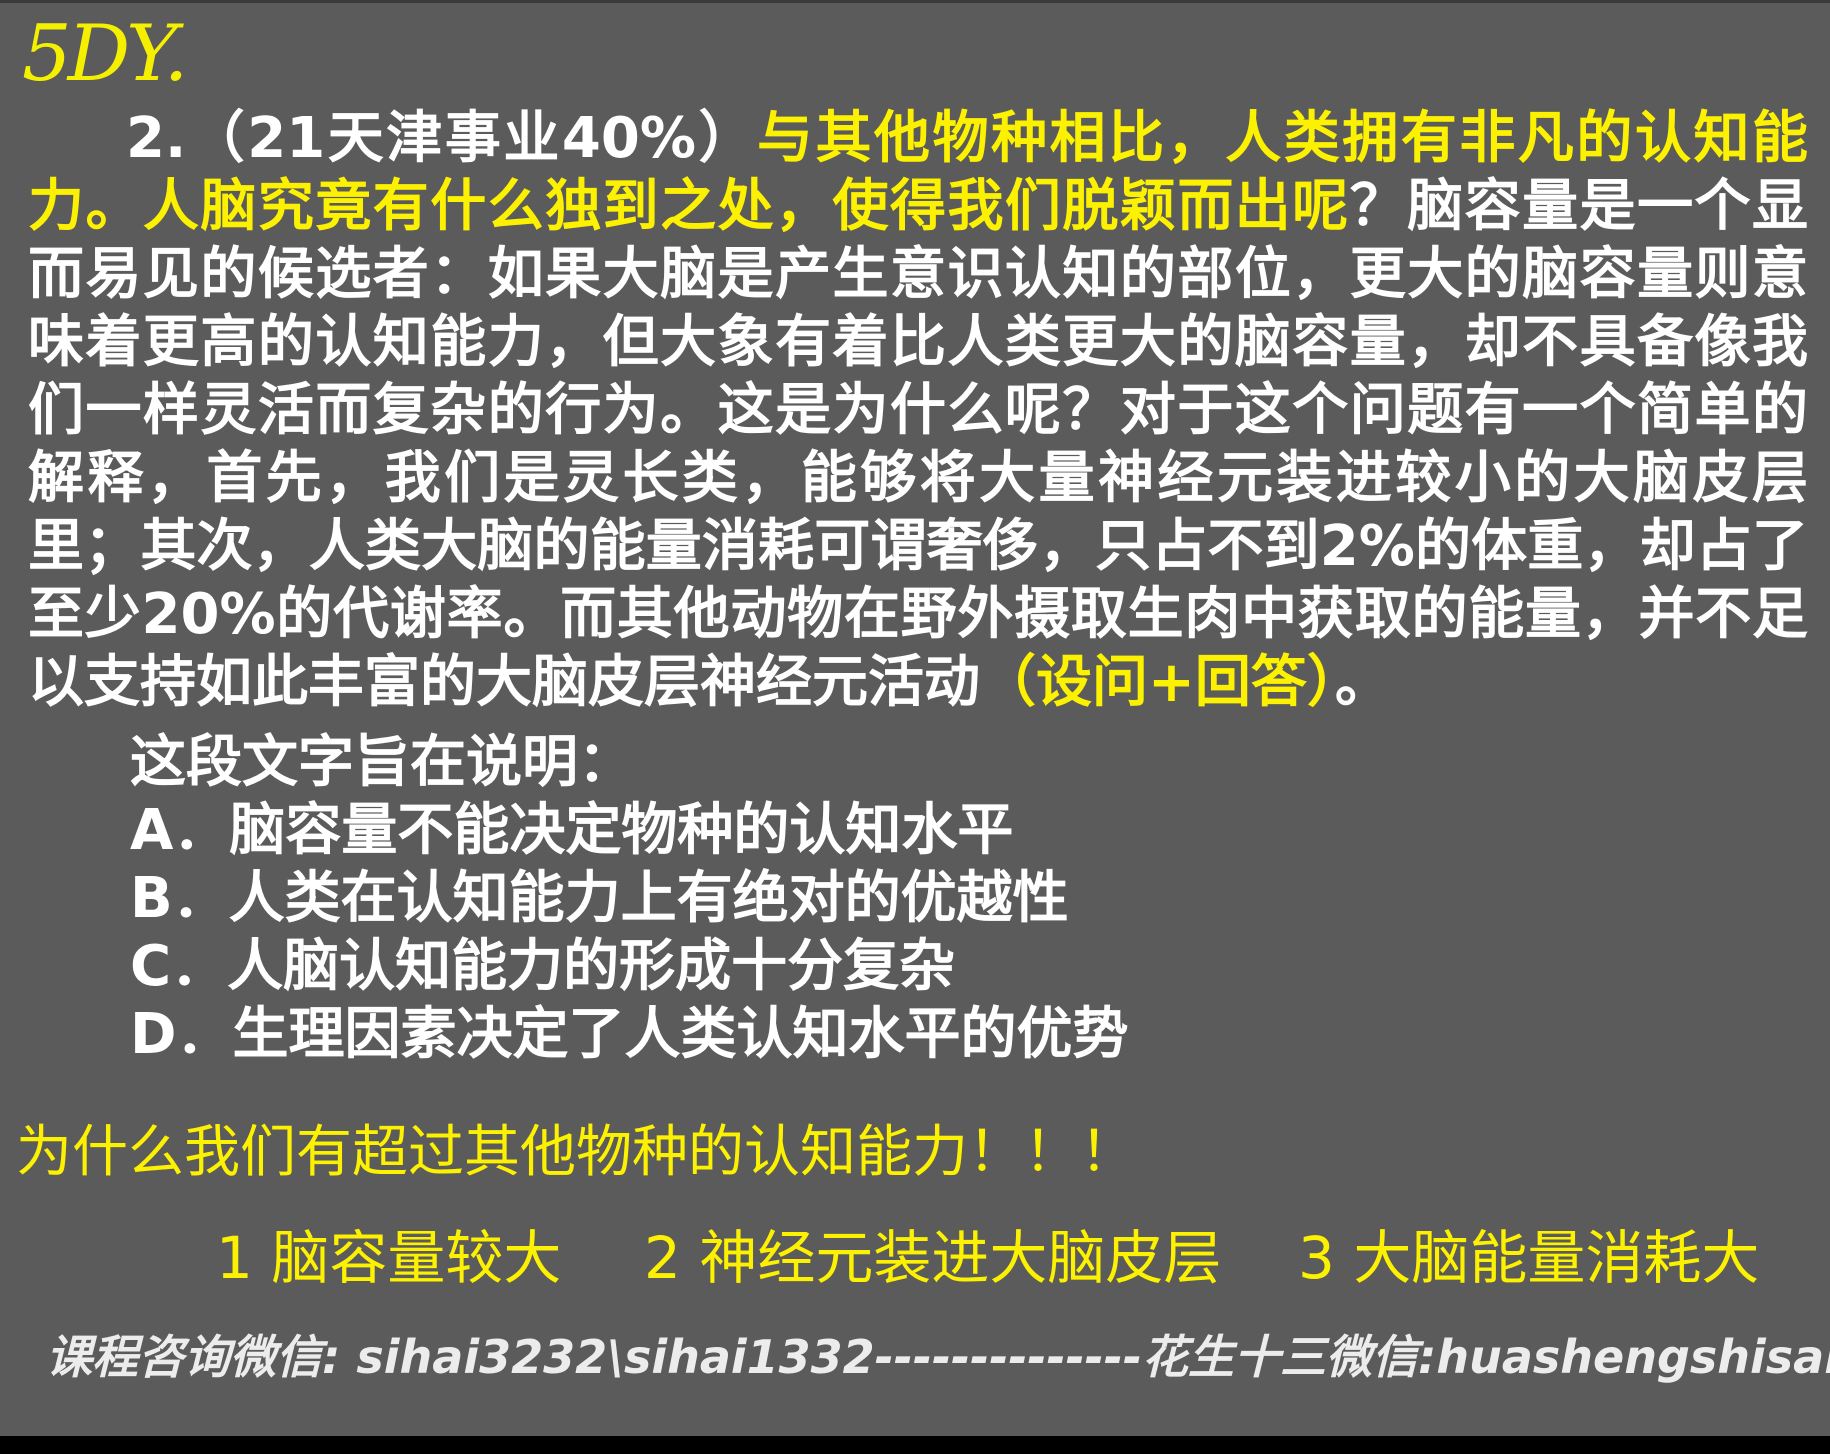  I want to click on handwritten-mark: 5DY., so click(105, 54).